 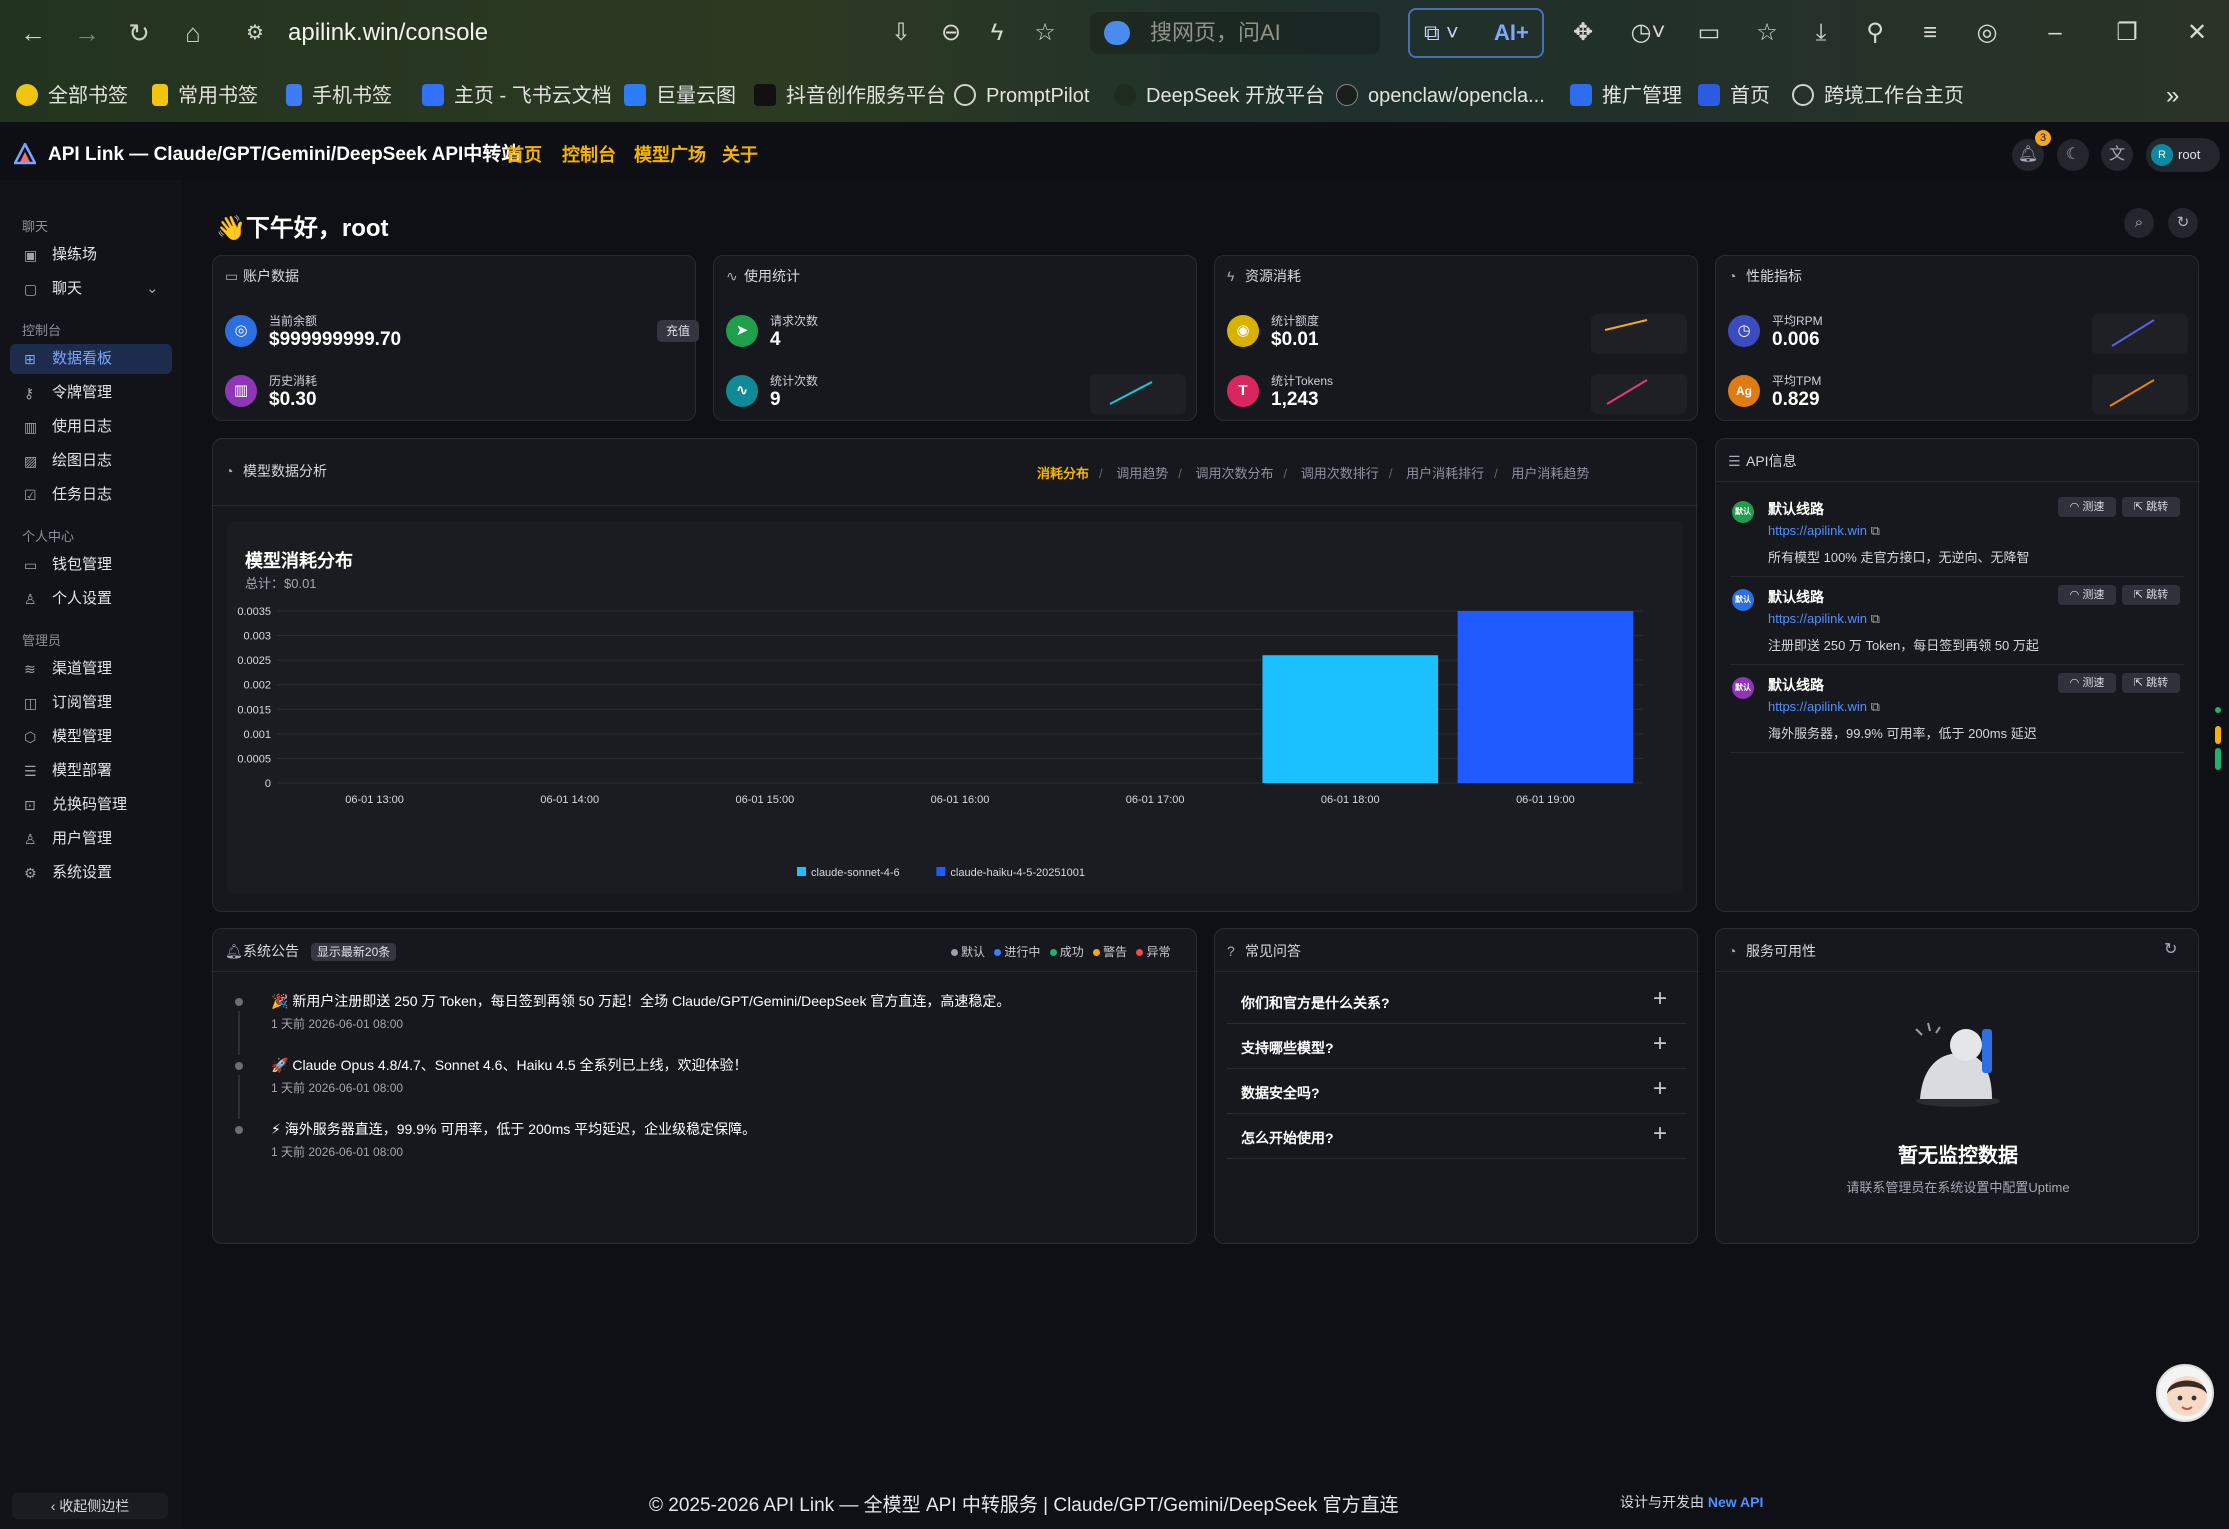 I want to click on minimize-icon: –, so click(x=2055, y=33).